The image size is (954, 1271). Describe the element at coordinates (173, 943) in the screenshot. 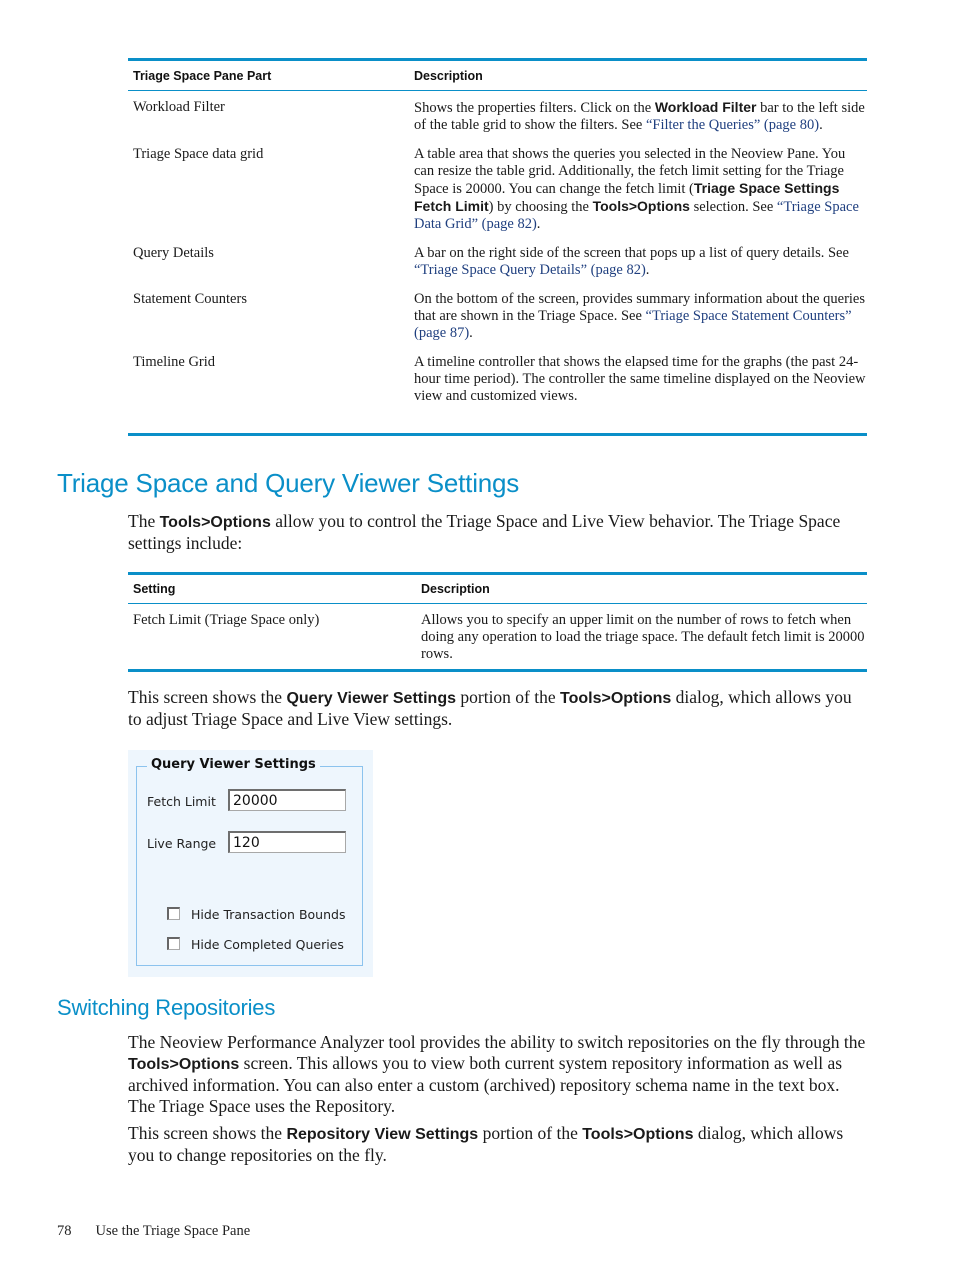

I see `hide-completed-queries-checkbox` at that location.